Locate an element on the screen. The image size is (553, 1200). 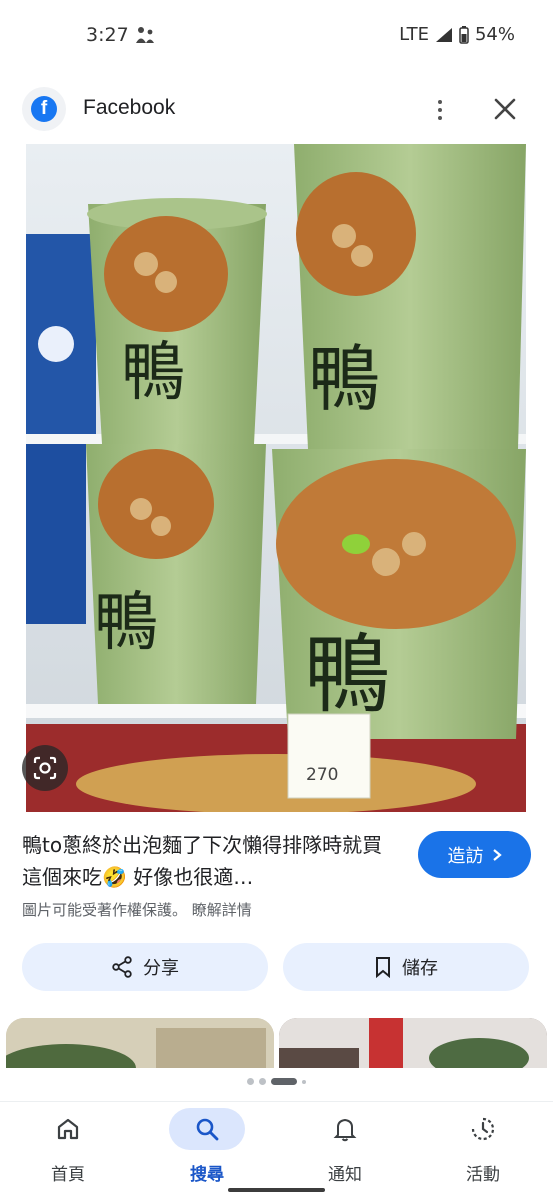
facebook-logo-icon: f is located at coordinates (44, 109).